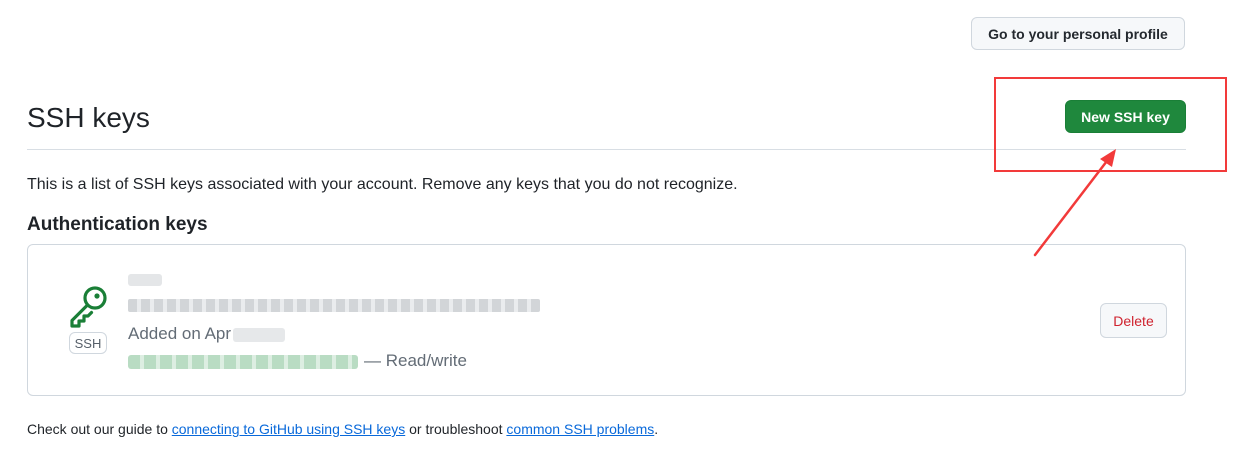 This screenshot has width=1251, height=475. I want to click on key-added-date: Added on Apr, so click(207, 334).